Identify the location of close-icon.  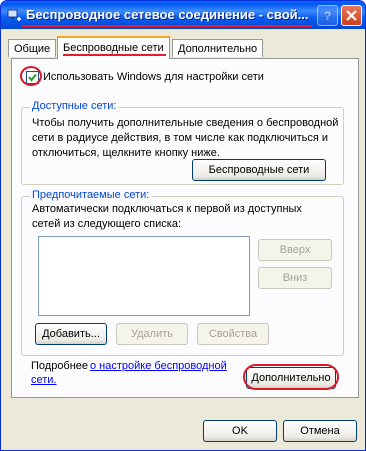
(351, 15).